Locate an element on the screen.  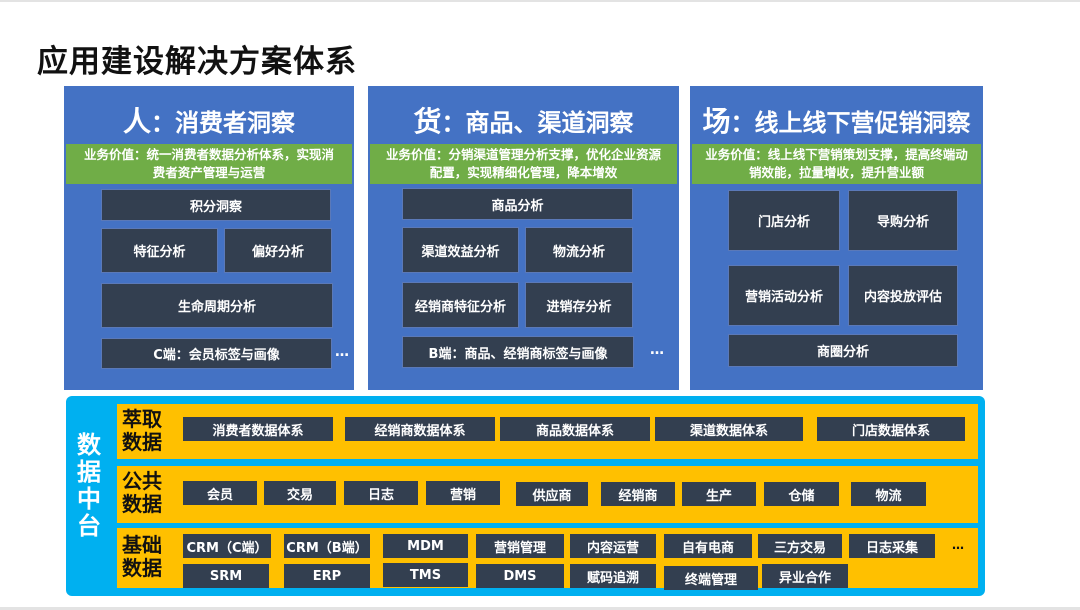
panel-title: 人：消费者洞察 is located at coordinates (209, 120).